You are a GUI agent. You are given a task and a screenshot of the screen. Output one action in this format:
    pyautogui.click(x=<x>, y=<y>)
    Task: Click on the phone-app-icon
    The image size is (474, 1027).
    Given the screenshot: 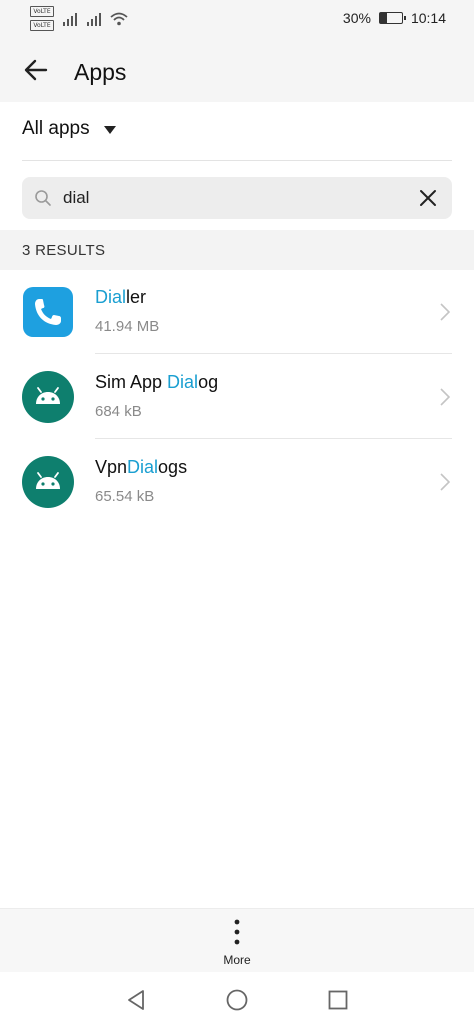 What is the action you would take?
    pyautogui.click(x=48, y=312)
    